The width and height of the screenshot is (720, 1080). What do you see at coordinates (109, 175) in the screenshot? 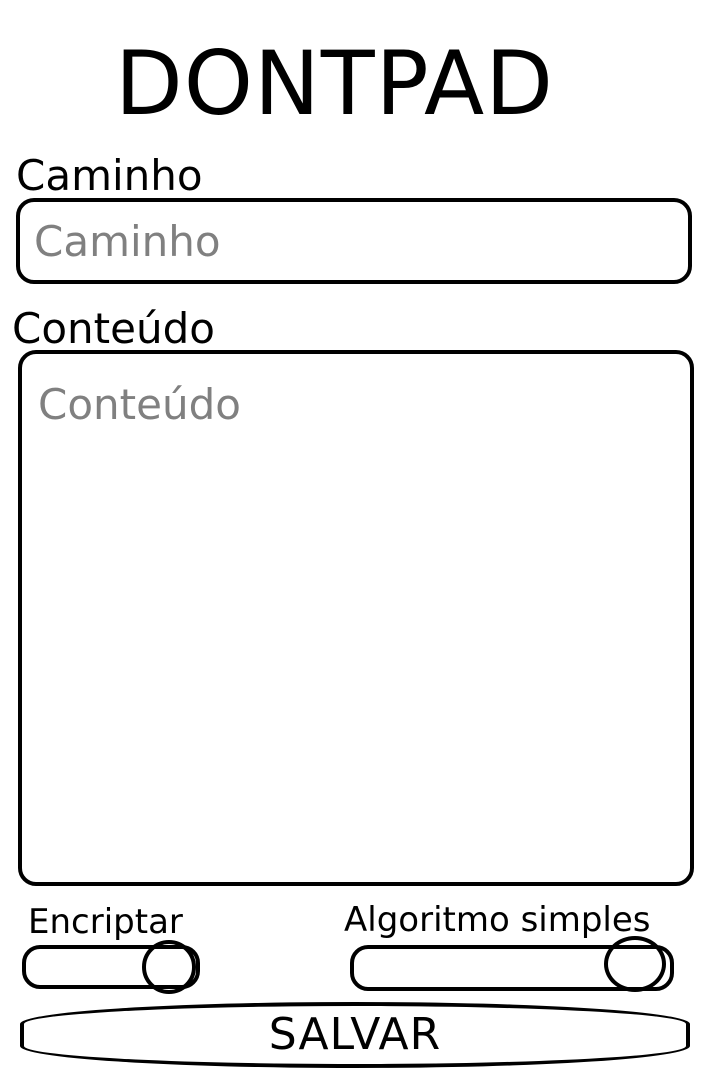
I see `path-label: Caminho` at bounding box center [109, 175].